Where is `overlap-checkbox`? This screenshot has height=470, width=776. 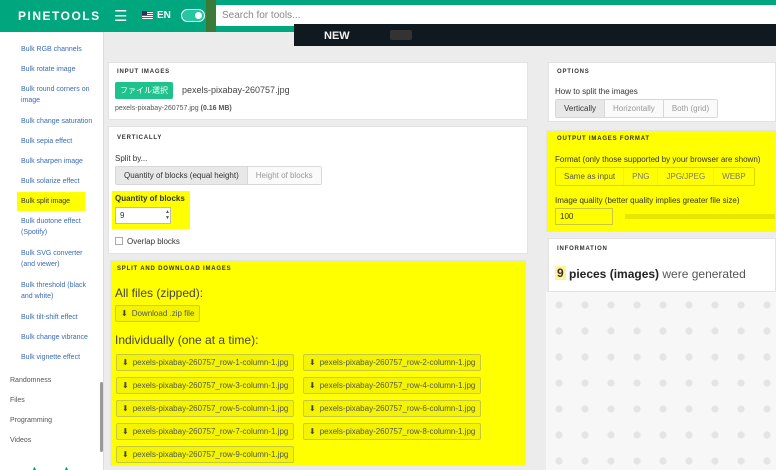
overlap-checkbox is located at coordinates (119, 241).